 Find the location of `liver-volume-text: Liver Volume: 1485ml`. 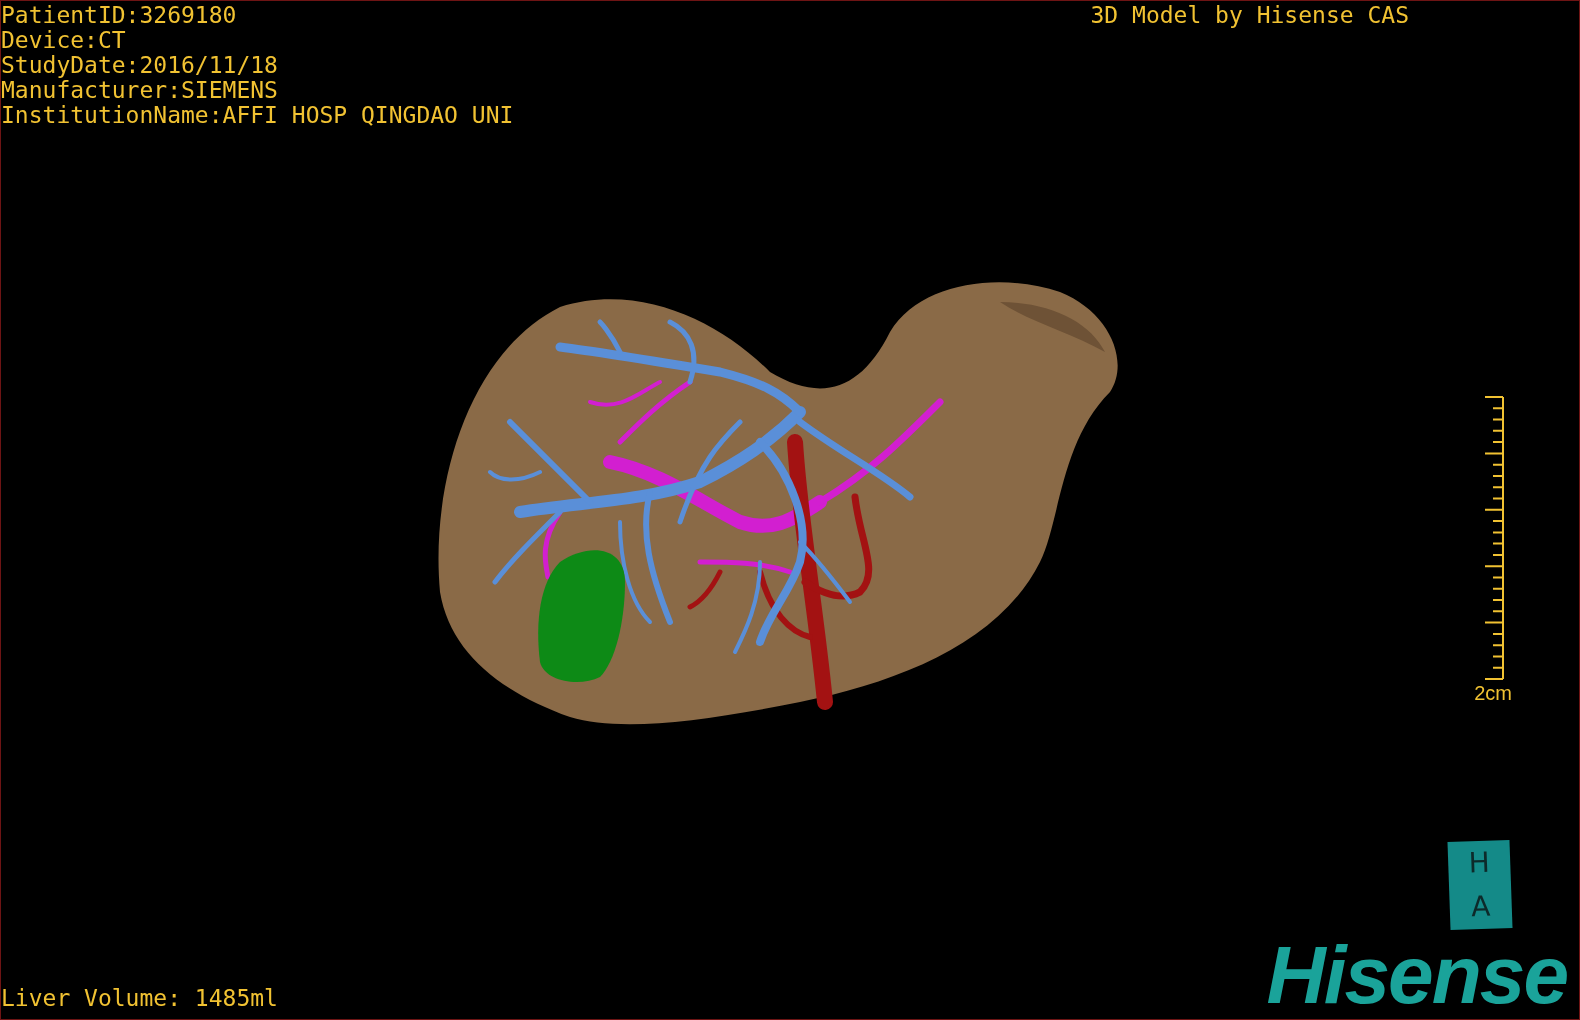

liver-volume-text: Liver Volume: 1485ml is located at coordinates (139, 998).